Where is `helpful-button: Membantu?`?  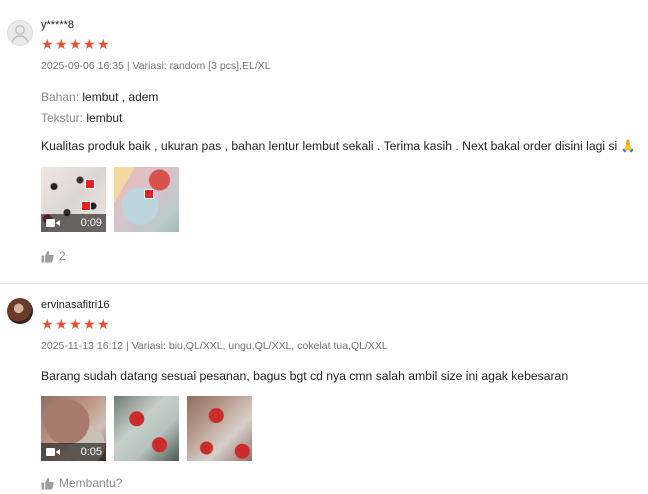 helpful-button: Membantu? is located at coordinates (81, 483).